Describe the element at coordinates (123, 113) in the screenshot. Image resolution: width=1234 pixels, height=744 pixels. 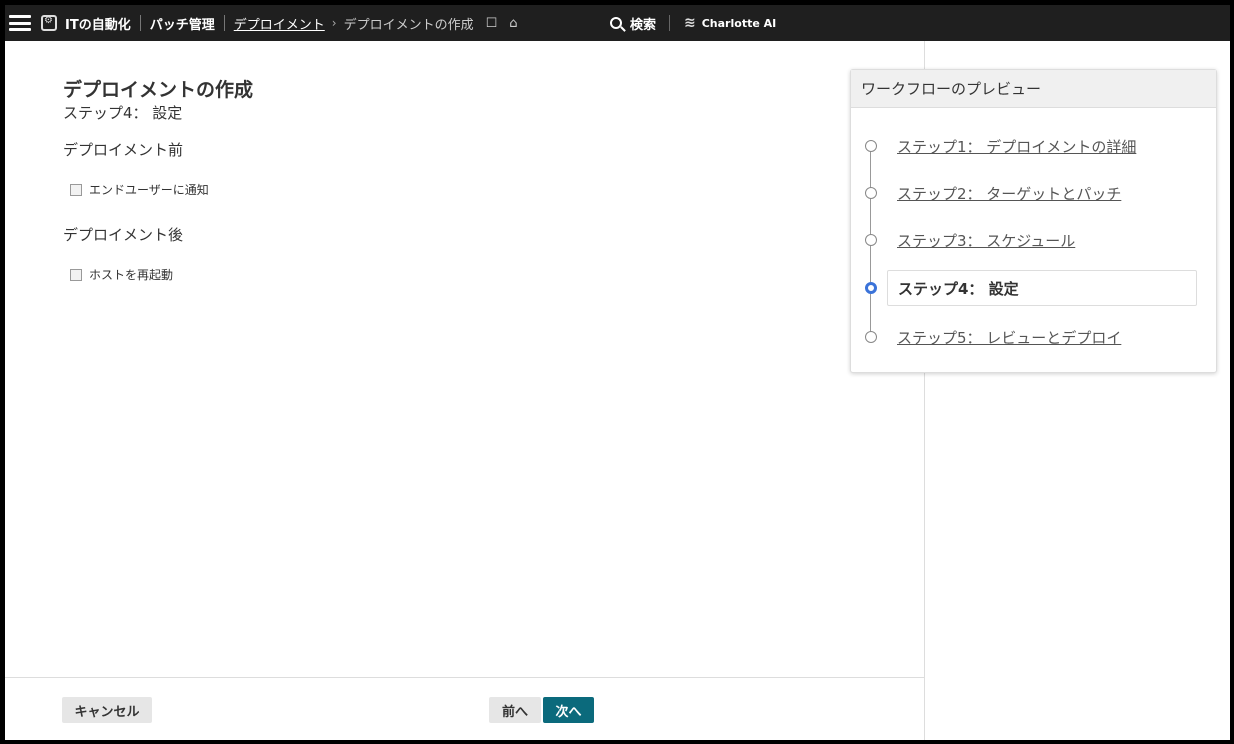
I see `step-subtitle: ステップ4： 設定` at that location.